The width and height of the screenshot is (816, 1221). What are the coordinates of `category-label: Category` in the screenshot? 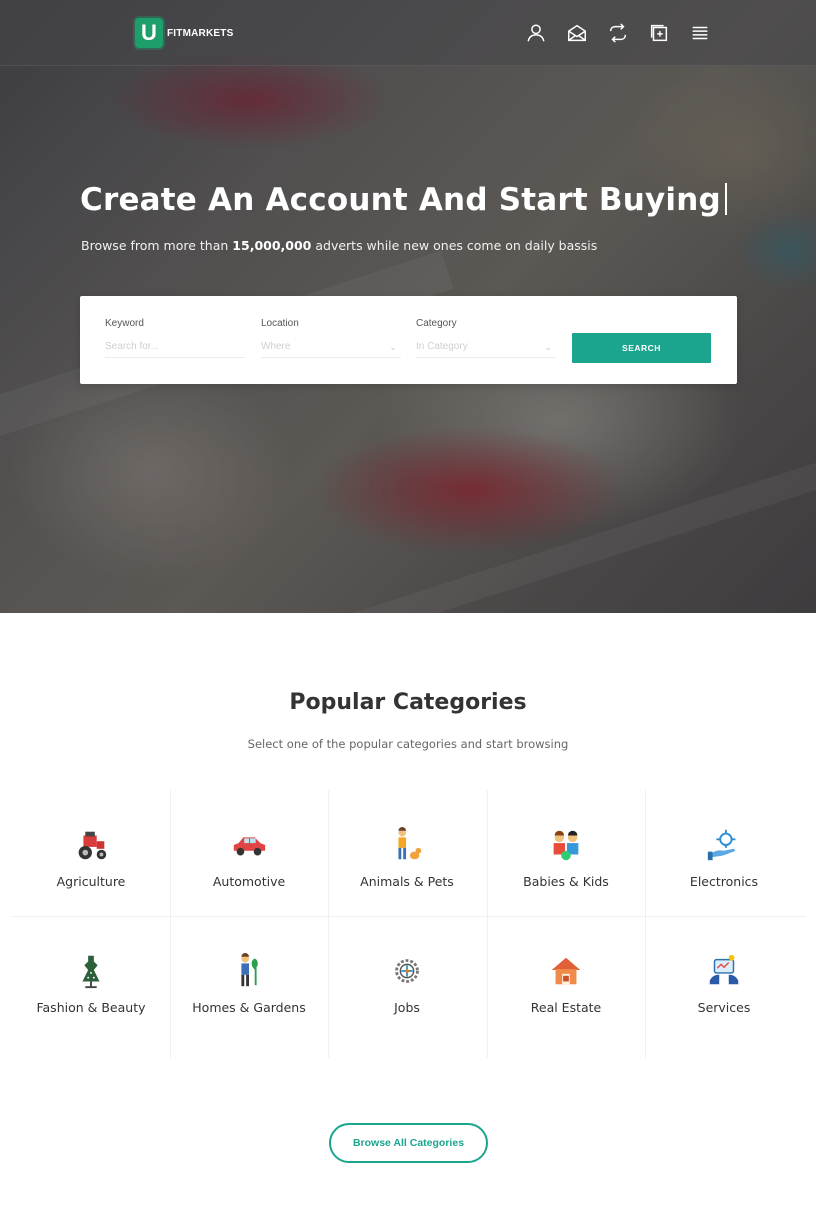 It's located at (436, 323).